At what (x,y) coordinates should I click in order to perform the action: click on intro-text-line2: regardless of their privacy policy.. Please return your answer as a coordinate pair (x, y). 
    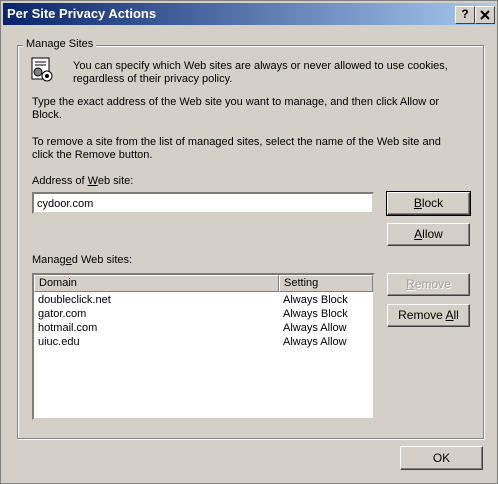
    Looking at the image, I should click on (153, 79).